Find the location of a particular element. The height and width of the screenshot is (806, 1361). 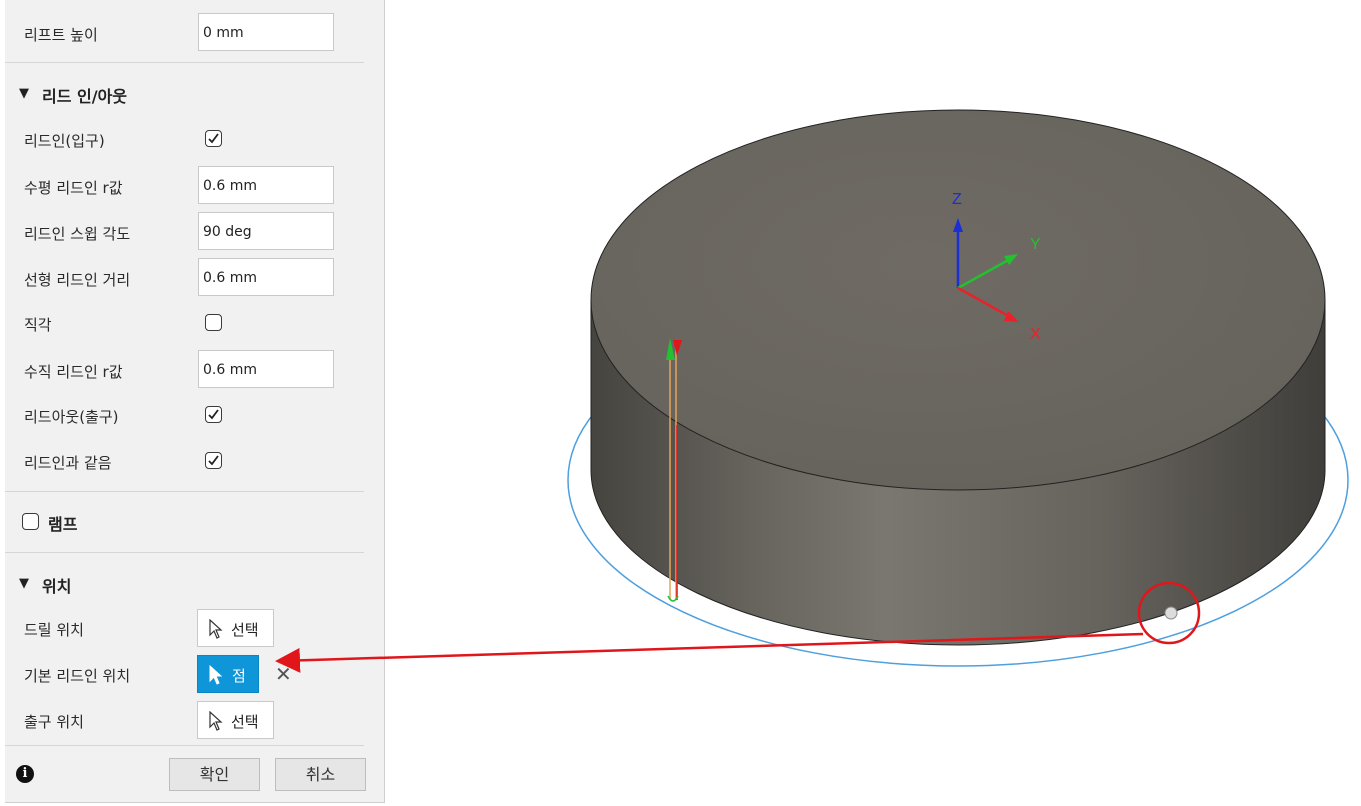

default-lead-in-position-row: 기본 리드인 위치 점 ✕ is located at coordinates (194, 674).